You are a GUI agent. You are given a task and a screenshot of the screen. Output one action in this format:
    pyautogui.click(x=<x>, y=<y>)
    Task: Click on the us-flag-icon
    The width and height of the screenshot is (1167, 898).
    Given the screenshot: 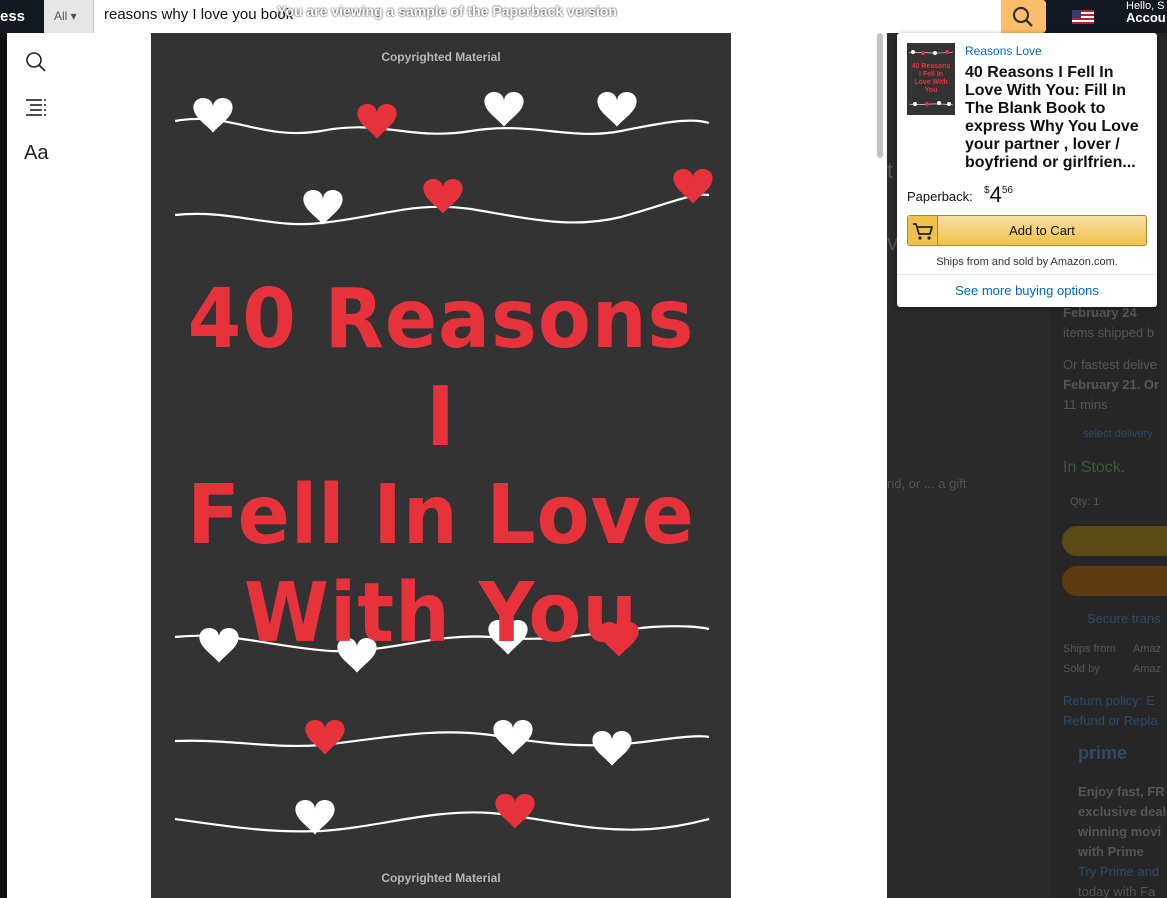 What is the action you would take?
    pyautogui.click(x=1083, y=17)
    